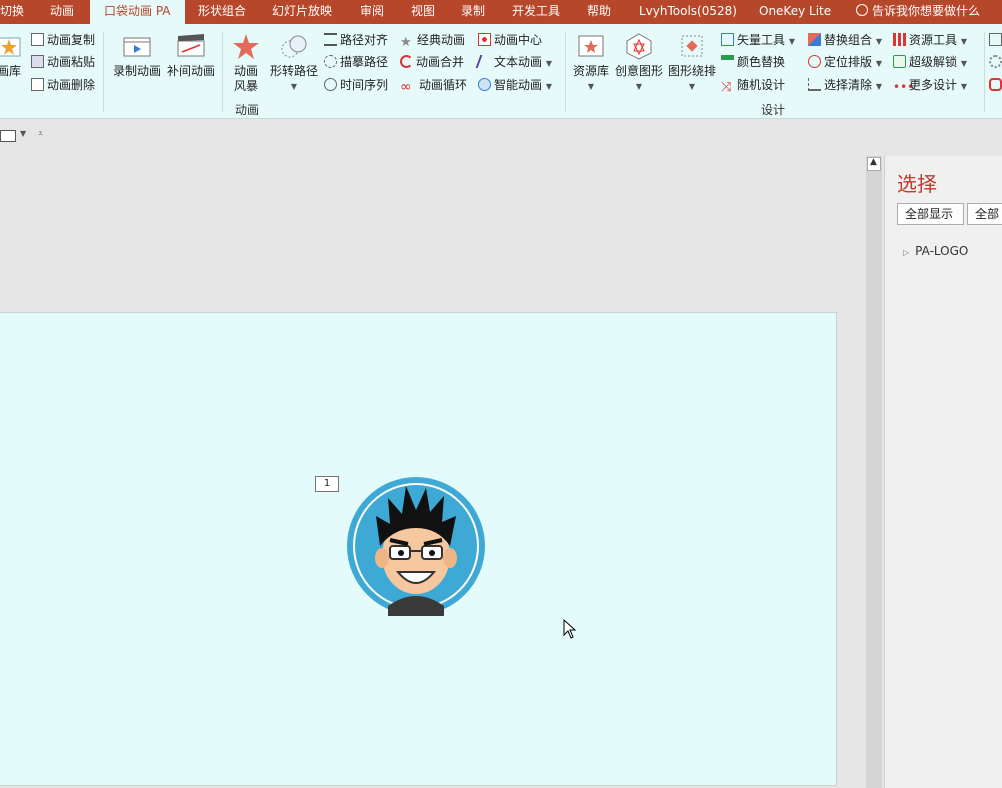  What do you see at coordinates (441, 40) in the screenshot?
I see `classic-animation-label: 经典动画` at bounding box center [441, 40].